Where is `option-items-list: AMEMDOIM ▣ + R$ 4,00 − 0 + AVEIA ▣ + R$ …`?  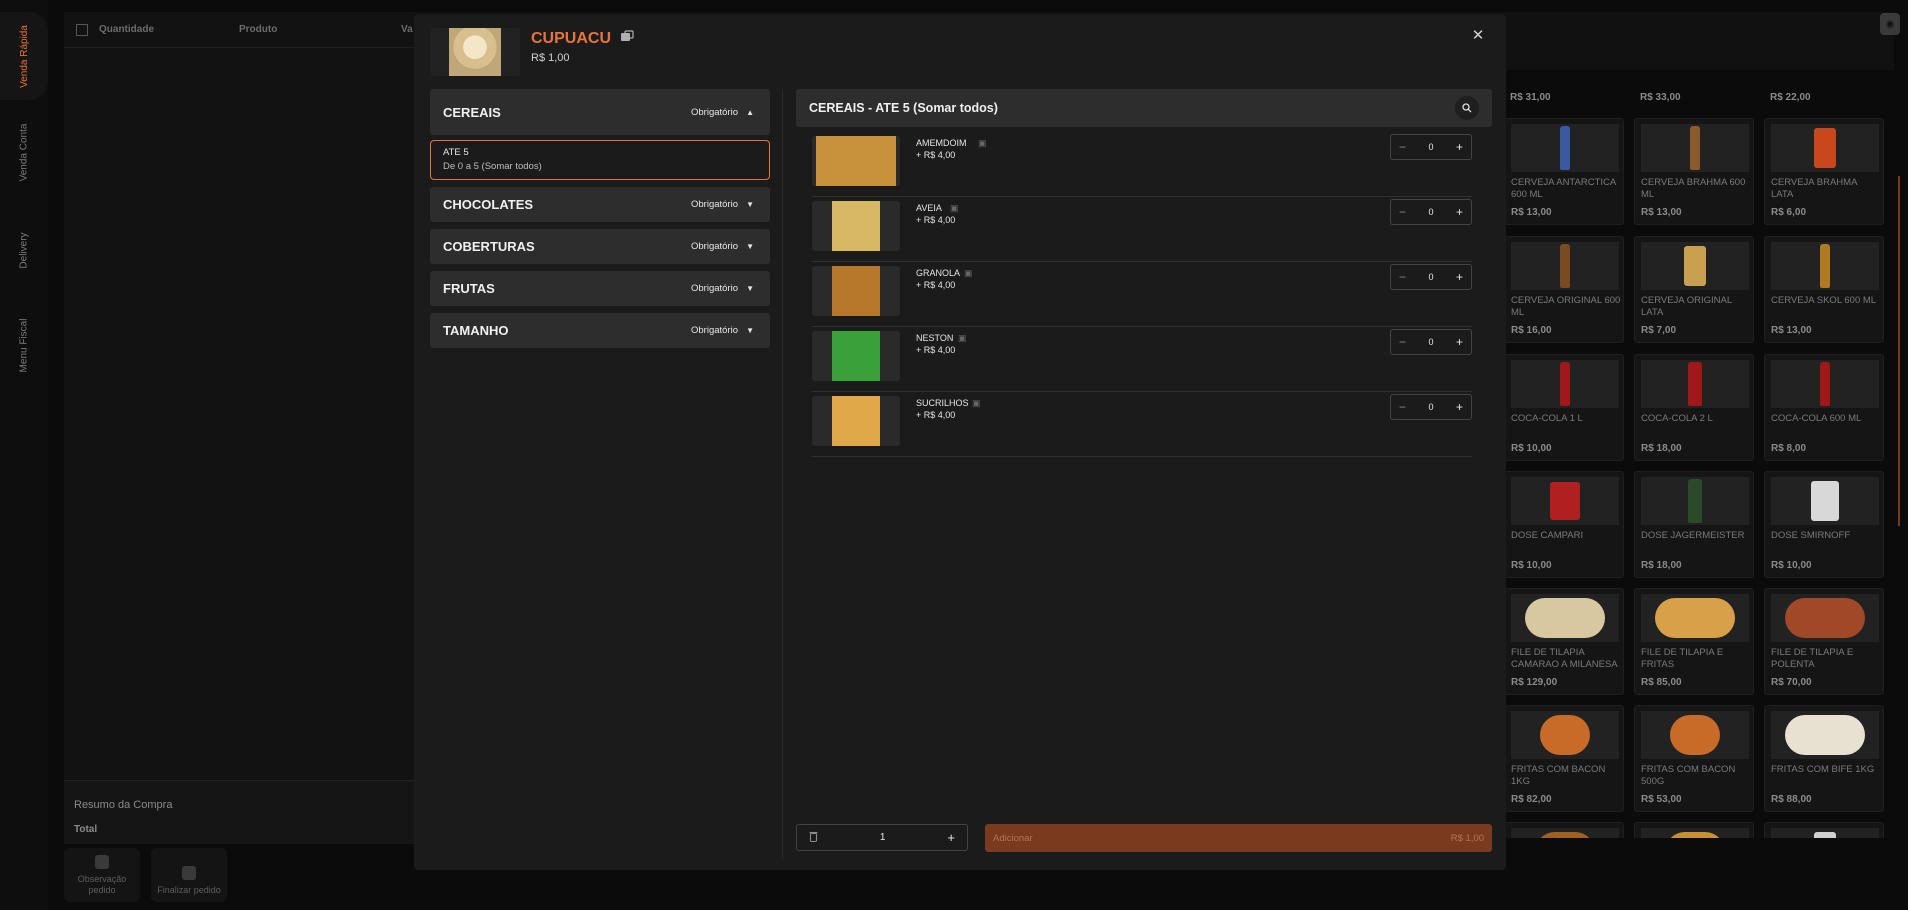
option-items-list: AMEMDOIM ▣ + R$ 4,00 − 0 + AVEIA ▣ + R$ … is located at coordinates (1142, 294).